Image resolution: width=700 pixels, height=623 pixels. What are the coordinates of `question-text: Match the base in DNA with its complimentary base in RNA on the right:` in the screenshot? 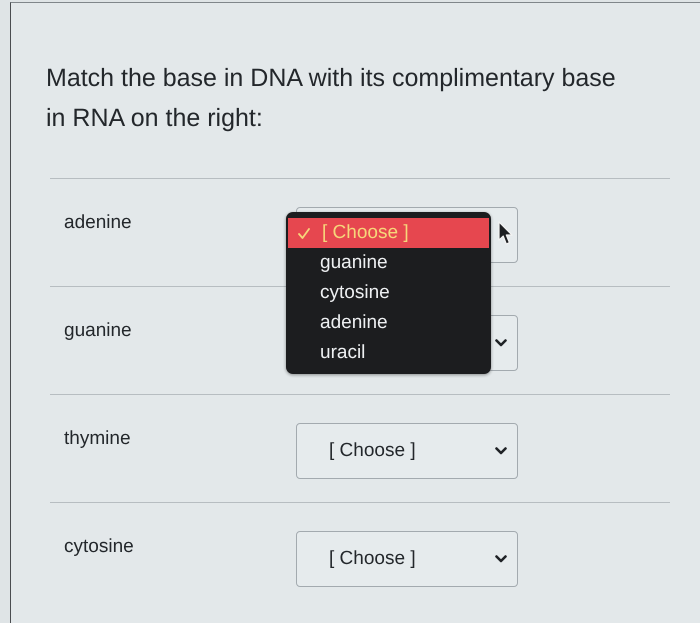 It's located at (331, 98).